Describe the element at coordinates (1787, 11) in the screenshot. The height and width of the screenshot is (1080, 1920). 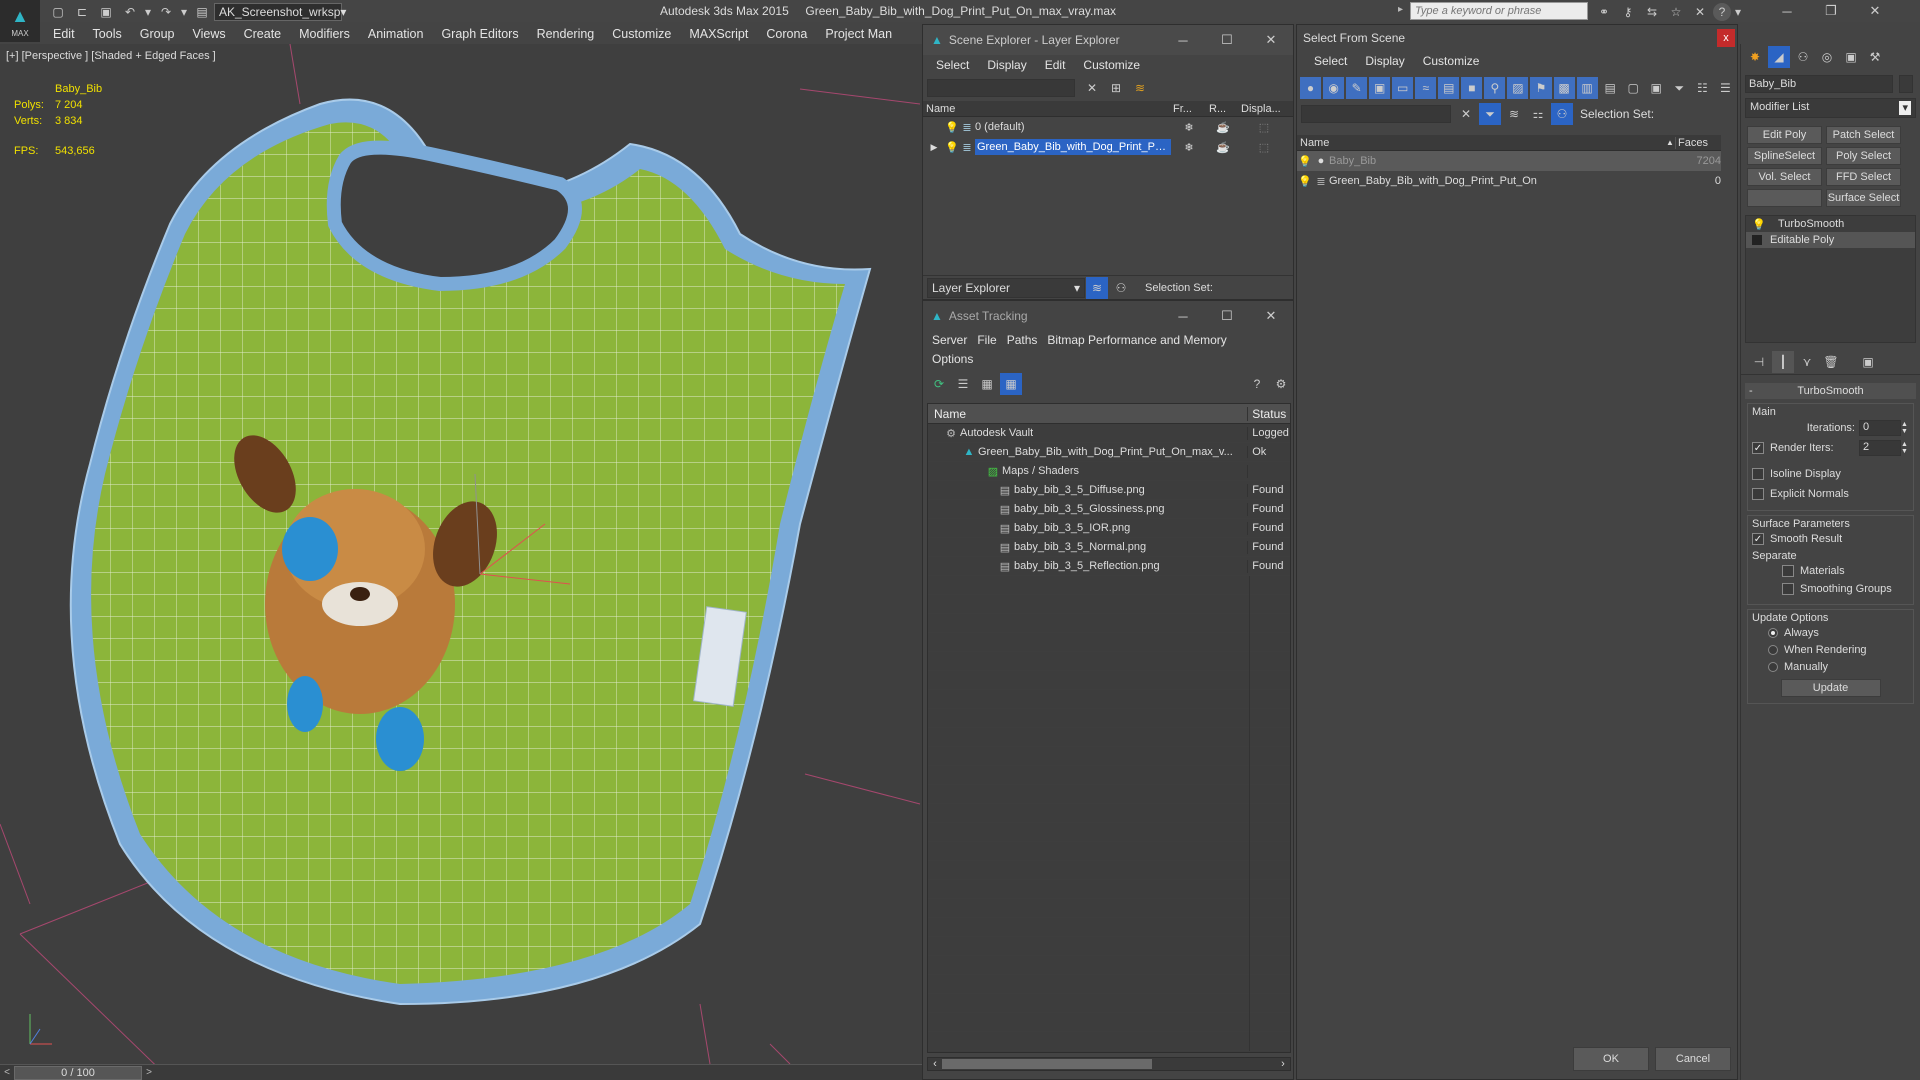
I see `minimize-icon: ─` at that location.